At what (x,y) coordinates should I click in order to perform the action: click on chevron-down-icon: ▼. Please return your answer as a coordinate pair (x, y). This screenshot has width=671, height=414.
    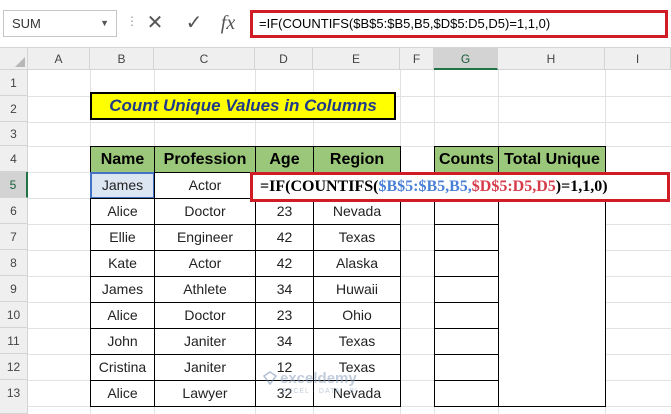
    Looking at the image, I should click on (104, 23).